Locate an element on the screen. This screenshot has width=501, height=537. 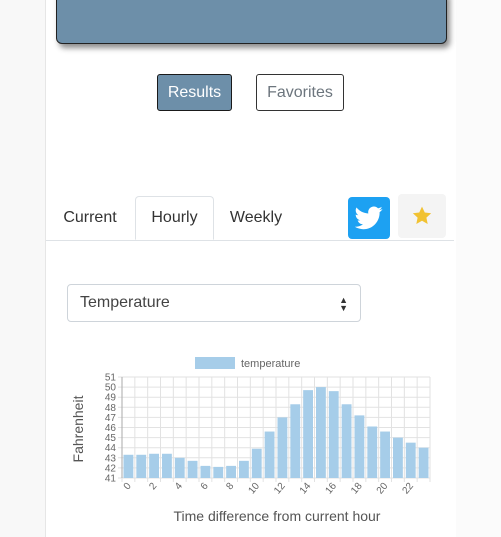
results-button: Results is located at coordinates (194, 92).